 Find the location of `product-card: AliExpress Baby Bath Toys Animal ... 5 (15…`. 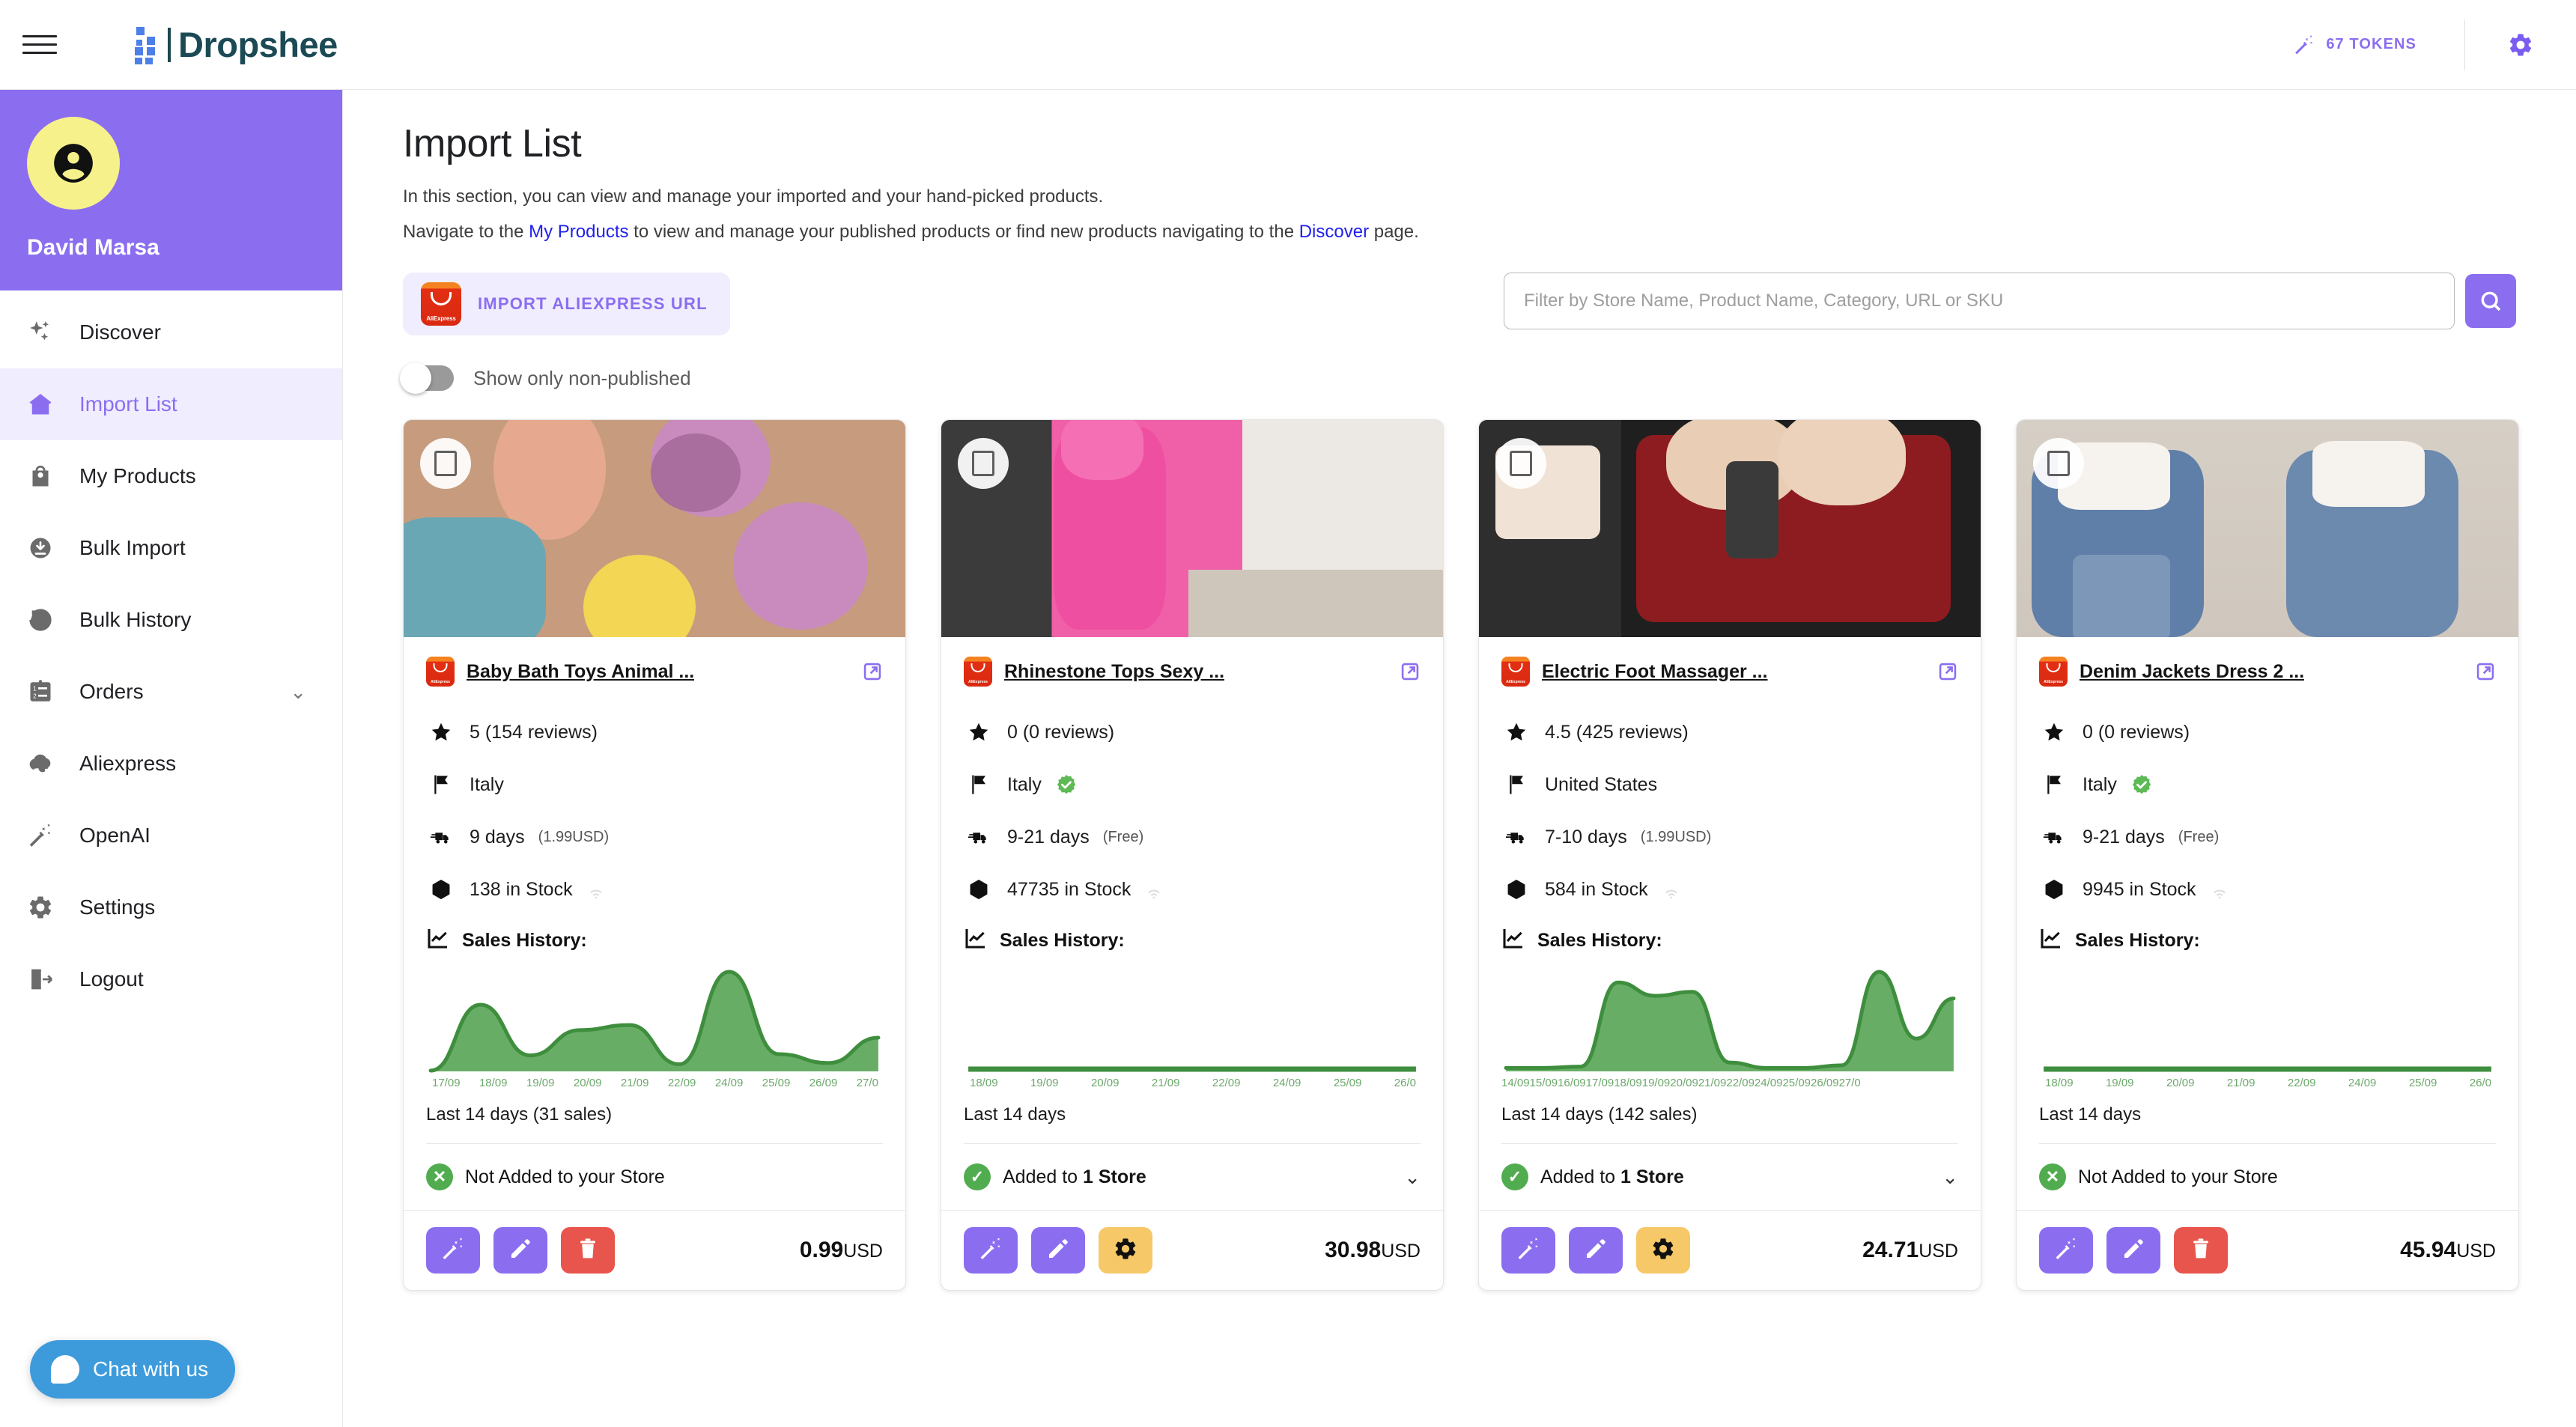

product-card: AliExpress Baby Bath Toys Animal ... 5 (15… is located at coordinates (654, 855).